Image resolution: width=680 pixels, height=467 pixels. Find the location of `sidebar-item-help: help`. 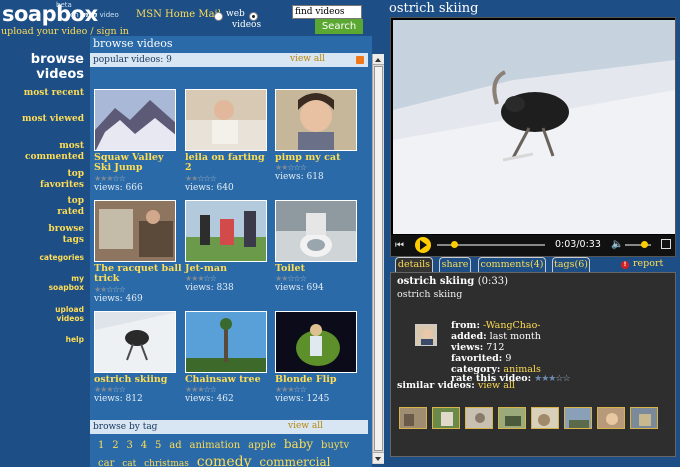

sidebar-item-help: help is located at coordinates (59, 339).